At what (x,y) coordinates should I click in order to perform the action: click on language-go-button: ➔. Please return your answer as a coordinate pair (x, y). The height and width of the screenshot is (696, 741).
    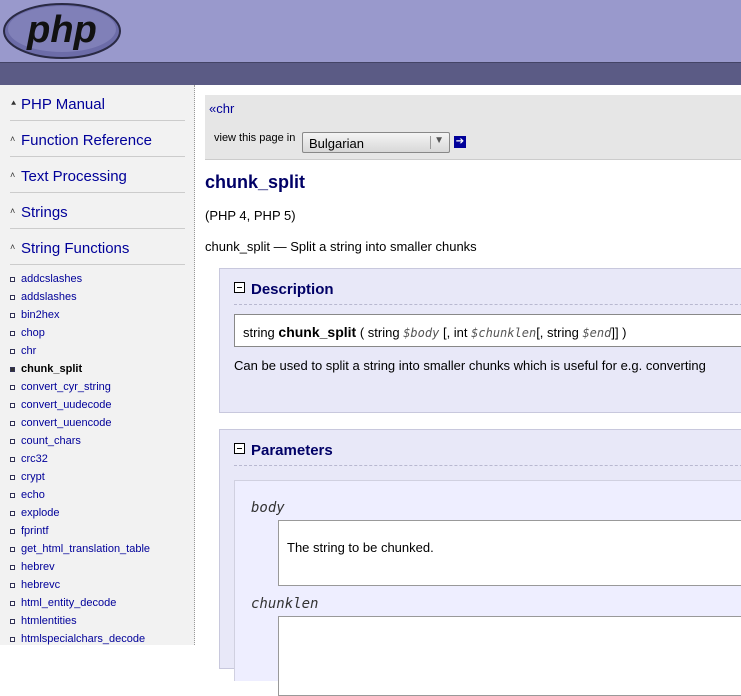
    Looking at the image, I should click on (460, 142).